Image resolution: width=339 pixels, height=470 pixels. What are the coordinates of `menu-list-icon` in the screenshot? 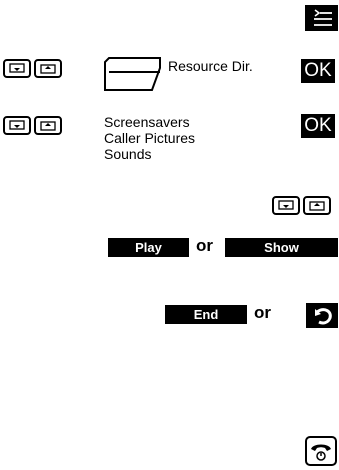 It's located at (323, 17).